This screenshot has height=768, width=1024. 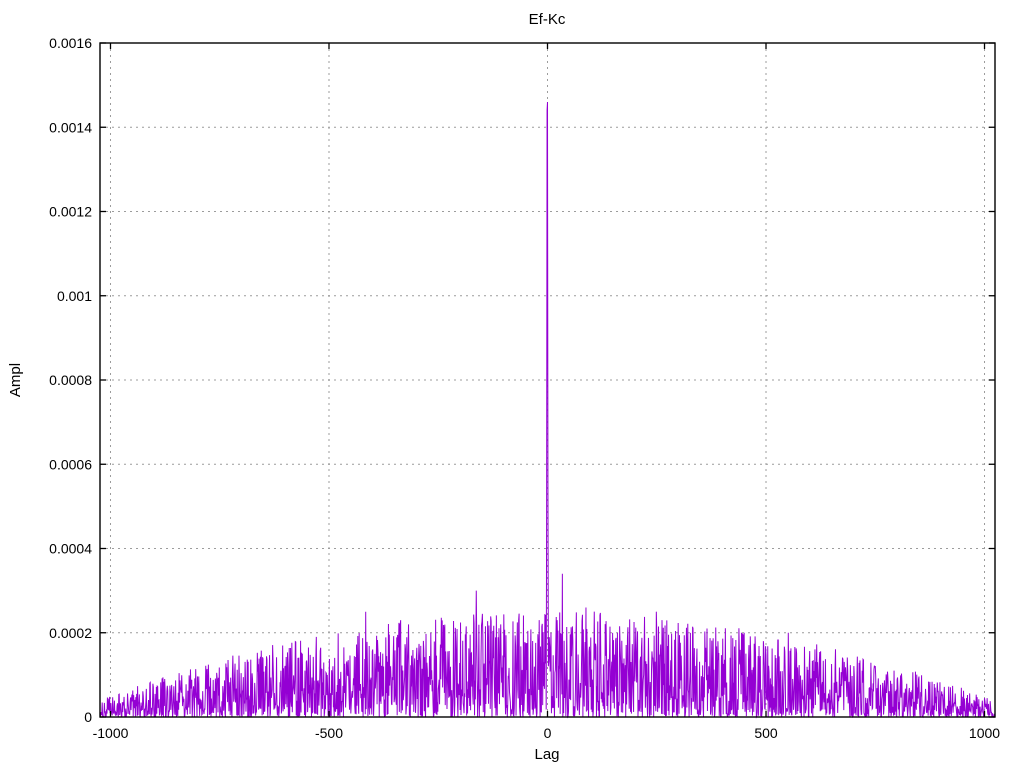 What do you see at coordinates (547, 19) in the screenshot?
I see `chart-title: Ef-Kc` at bounding box center [547, 19].